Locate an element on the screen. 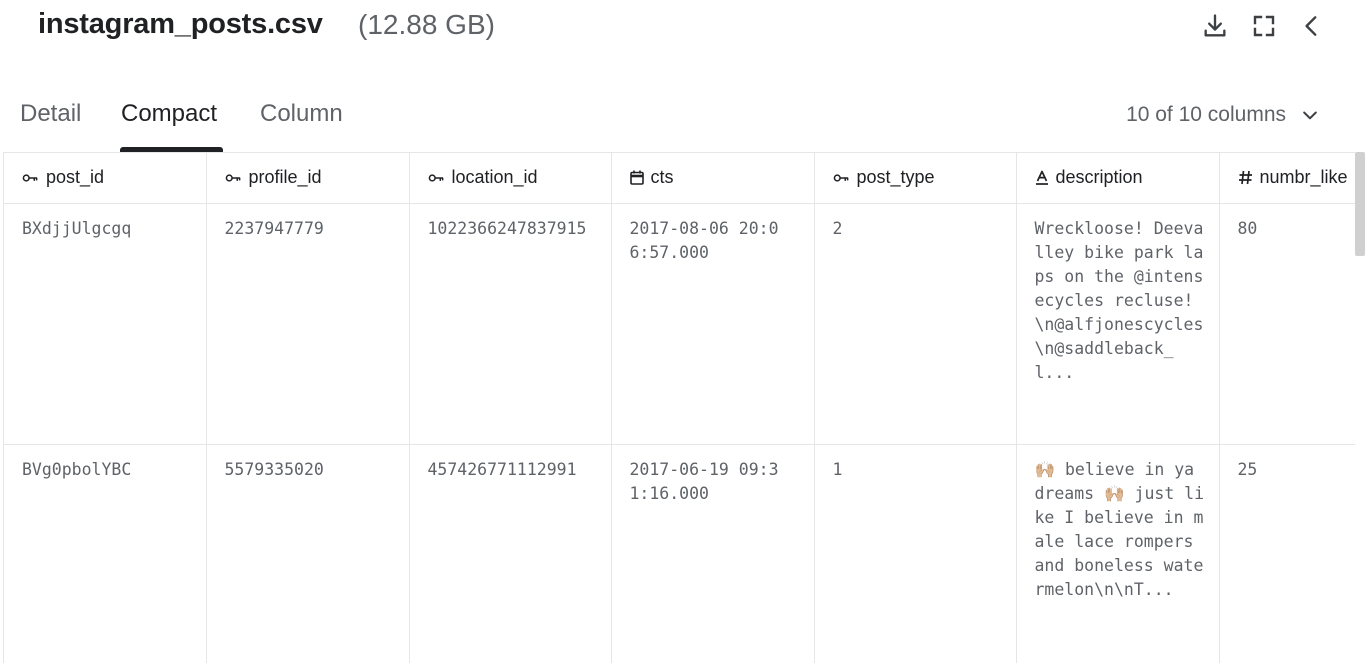  cell-post-id: BVg0pbolYBC is located at coordinates (105, 553).